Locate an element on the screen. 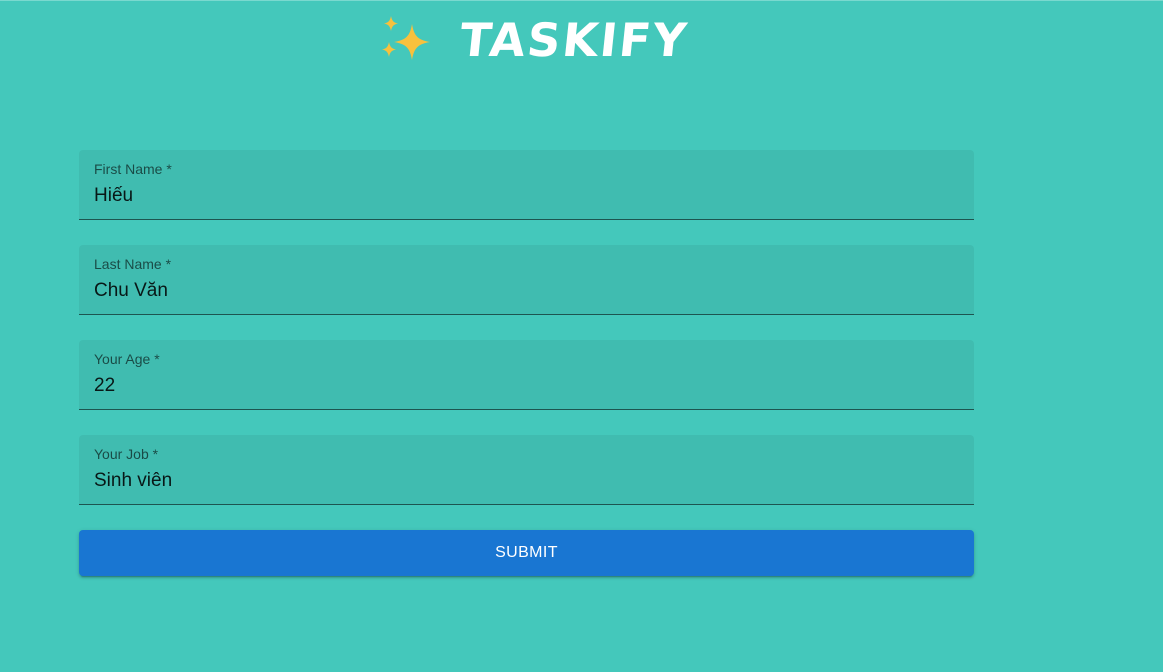 This screenshot has height=672, width=1163. first-name-field: First Name * is located at coordinates (526, 185).